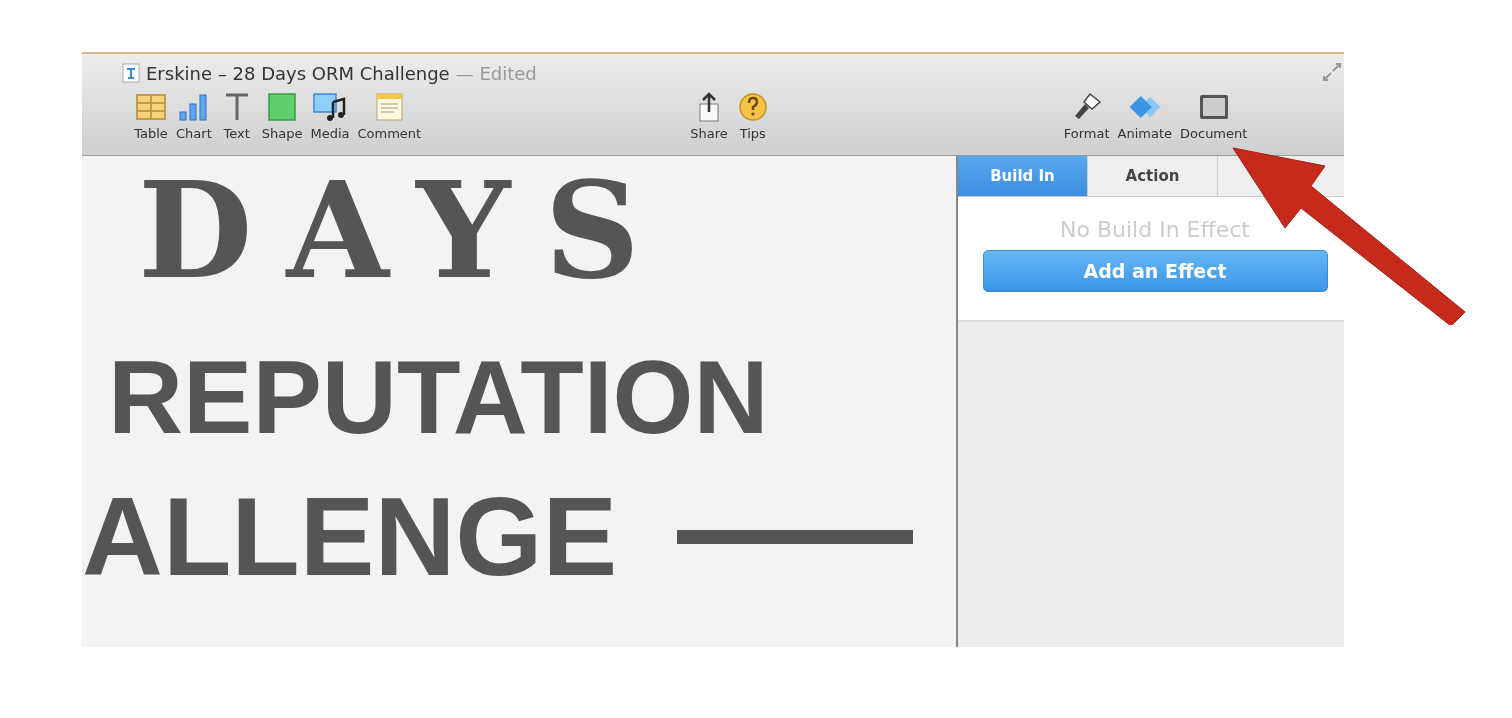 The width and height of the screenshot is (1512, 718). Describe the element at coordinates (350, 537) in the screenshot. I see `slide-heading: ALLENGE` at that location.